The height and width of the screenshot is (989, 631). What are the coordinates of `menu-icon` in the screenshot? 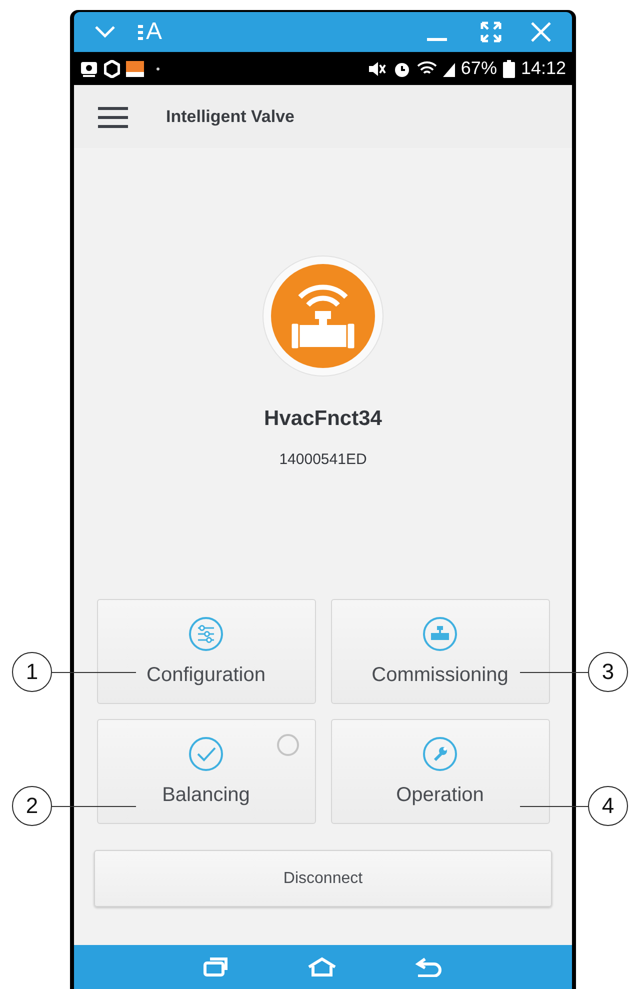 It's located at (113, 117).